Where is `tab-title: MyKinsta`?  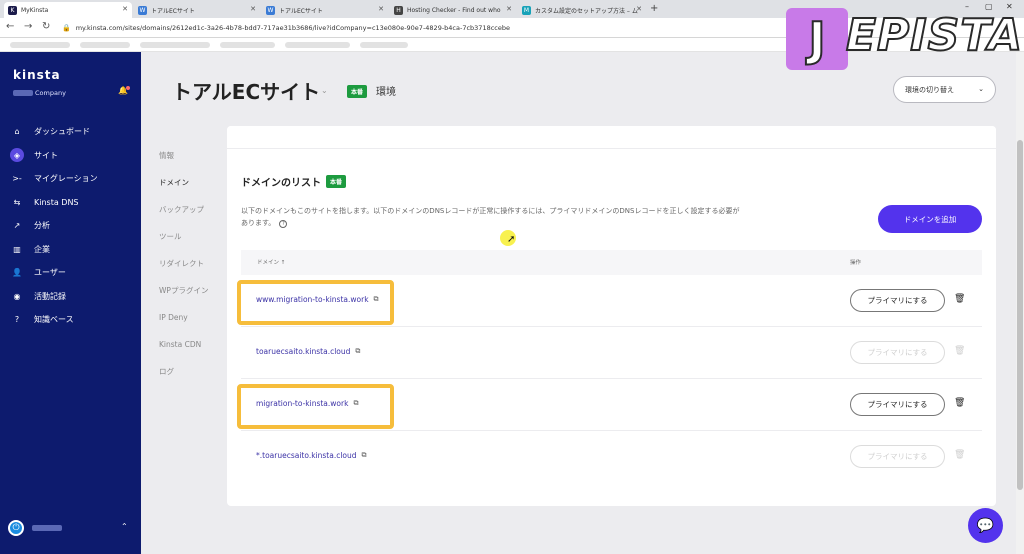 tab-title: MyKinsta is located at coordinates (35, 10).